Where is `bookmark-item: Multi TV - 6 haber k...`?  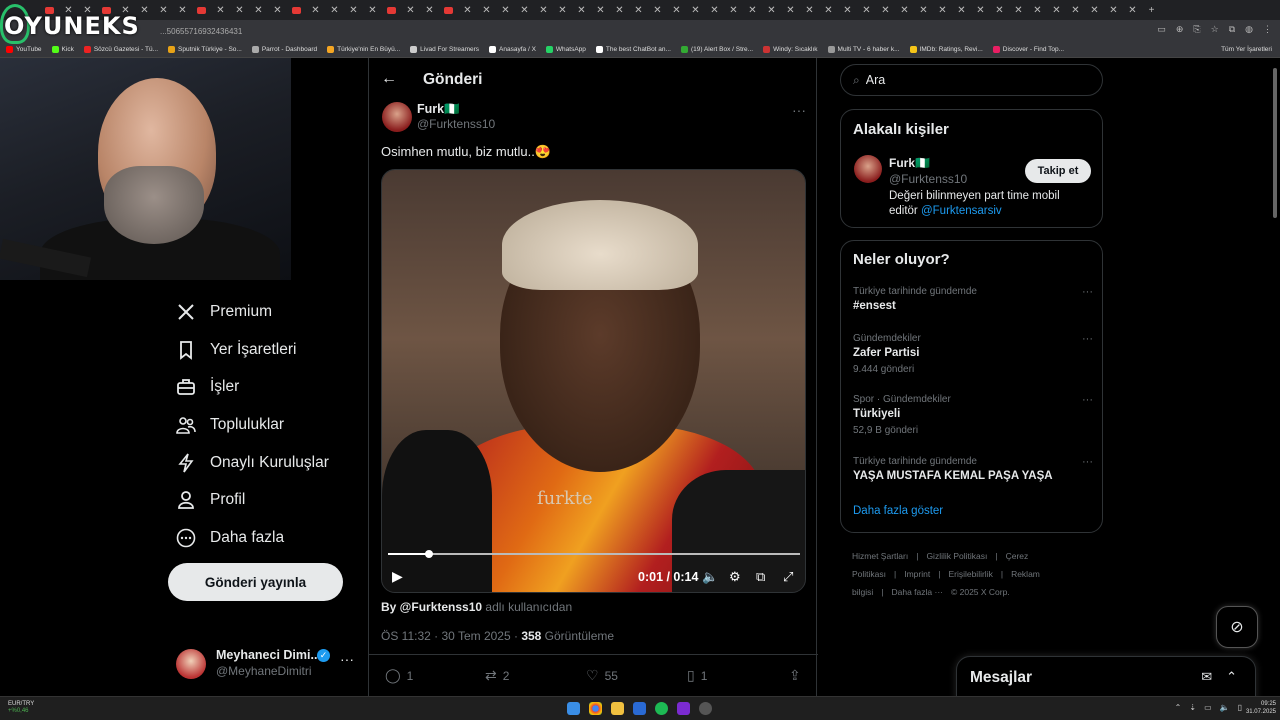
bookmark-item: Multi TV - 6 haber k... is located at coordinates (863, 49).